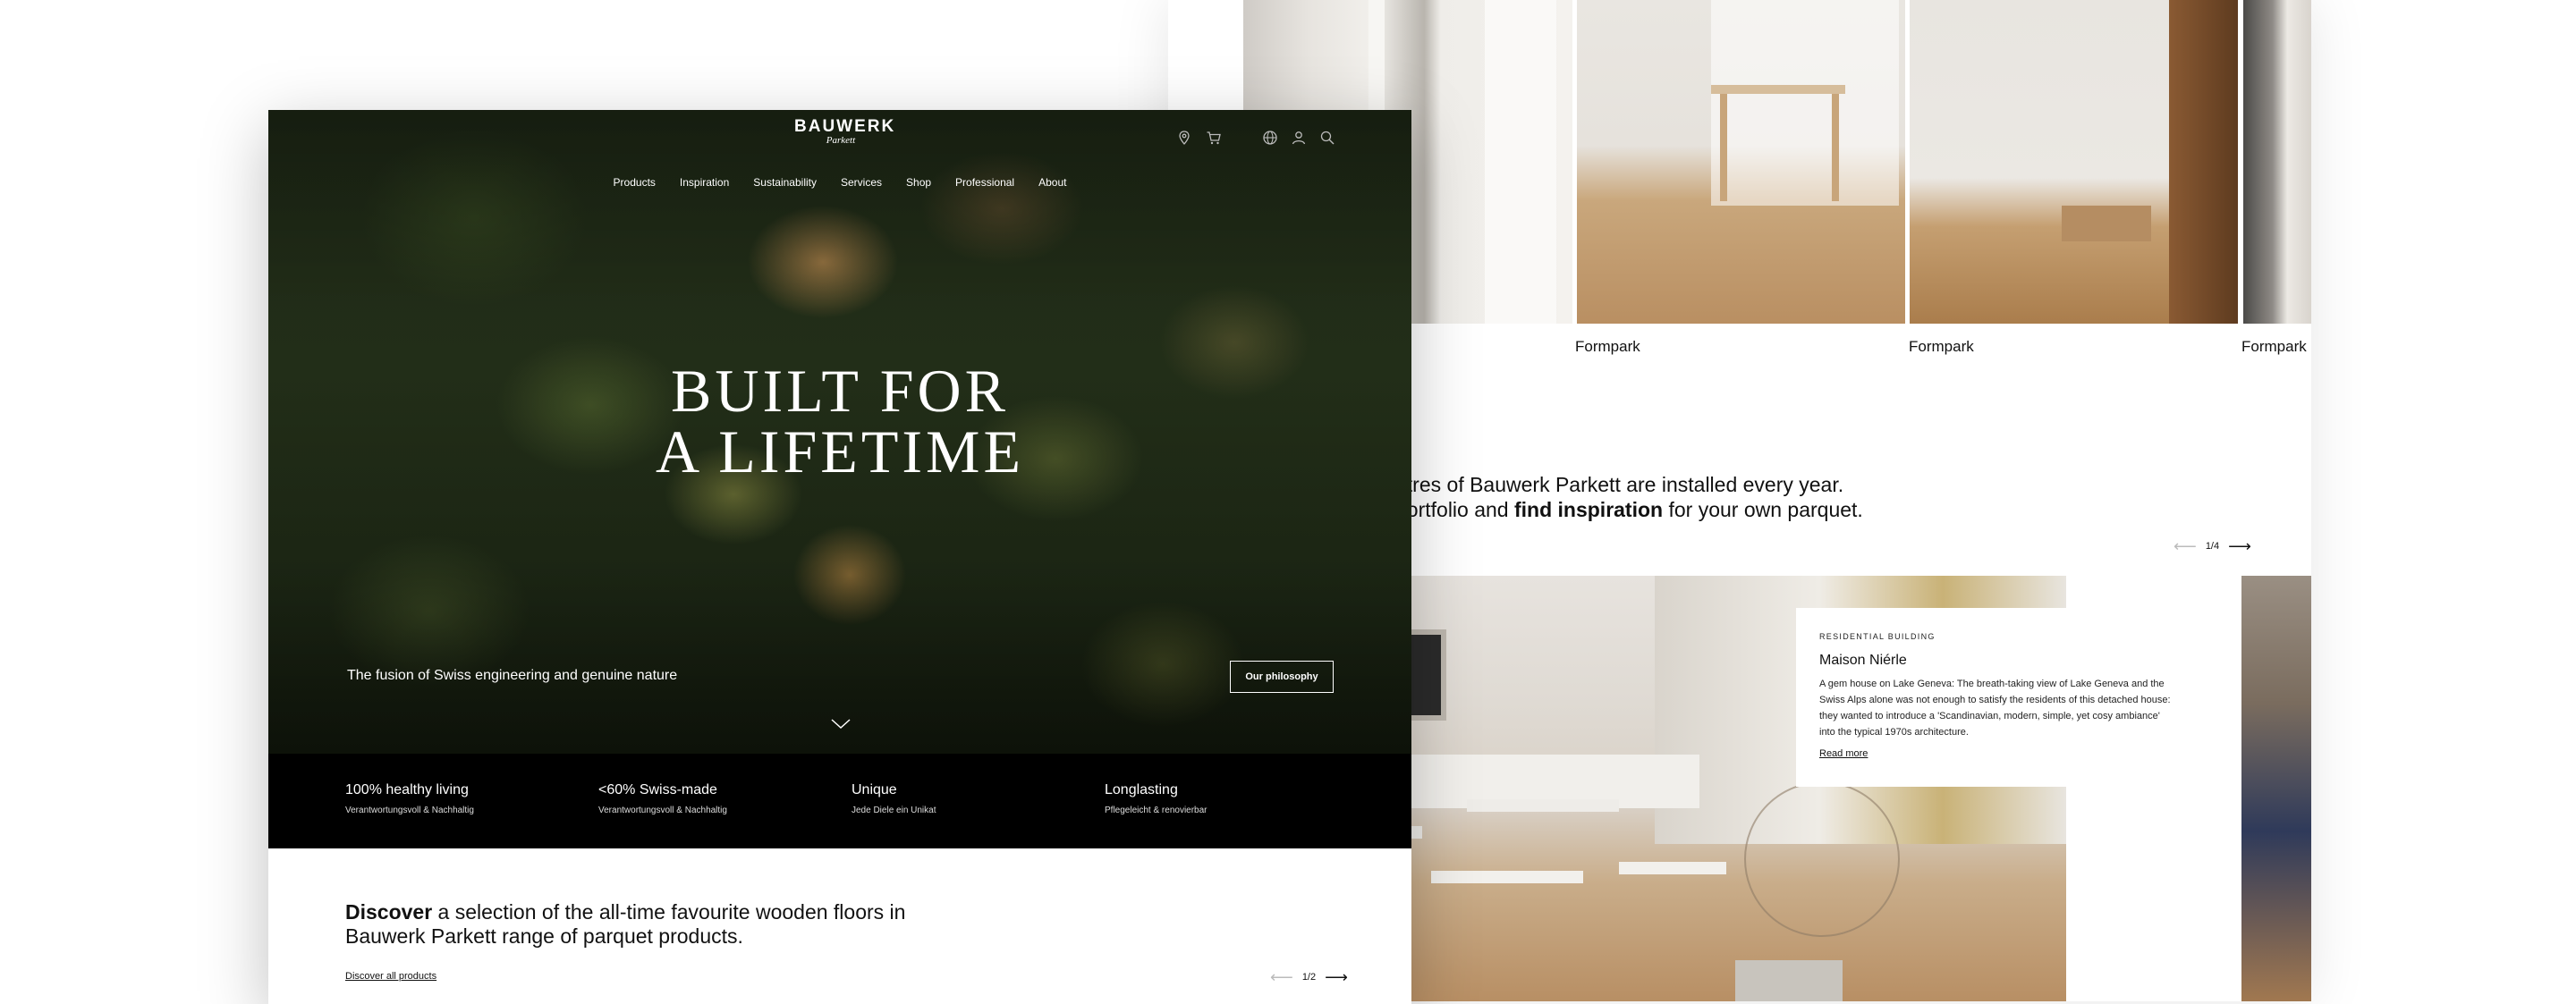  I want to click on feature-title: <60% Swiss-made, so click(657, 789).